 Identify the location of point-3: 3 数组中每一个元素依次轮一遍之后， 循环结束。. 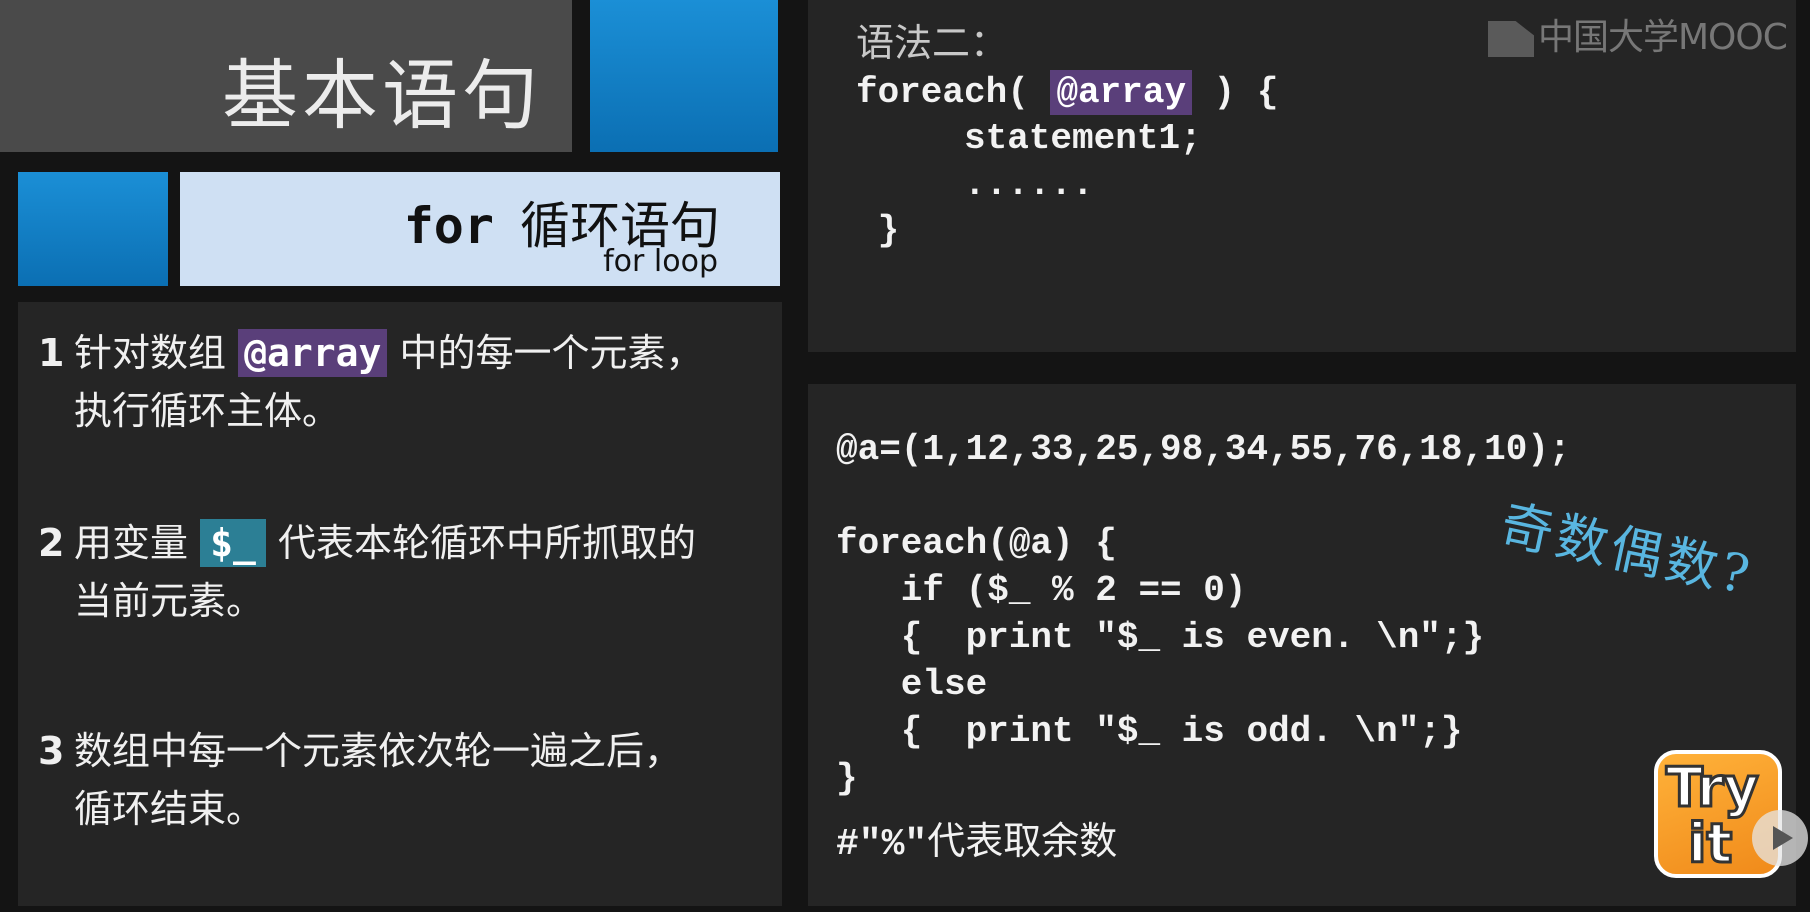
(360, 780).